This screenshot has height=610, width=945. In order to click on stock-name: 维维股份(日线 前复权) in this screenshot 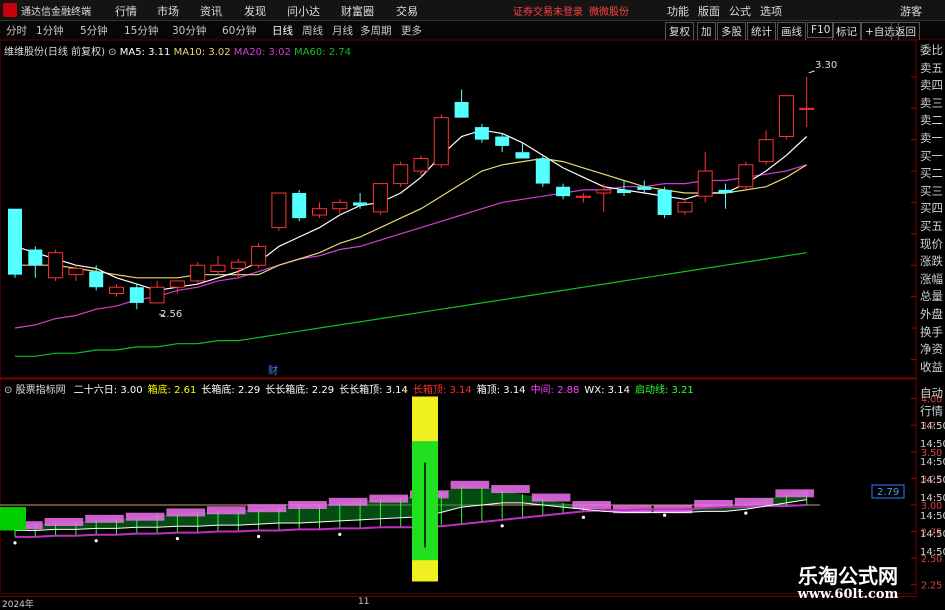, I will do `click(54, 52)`.